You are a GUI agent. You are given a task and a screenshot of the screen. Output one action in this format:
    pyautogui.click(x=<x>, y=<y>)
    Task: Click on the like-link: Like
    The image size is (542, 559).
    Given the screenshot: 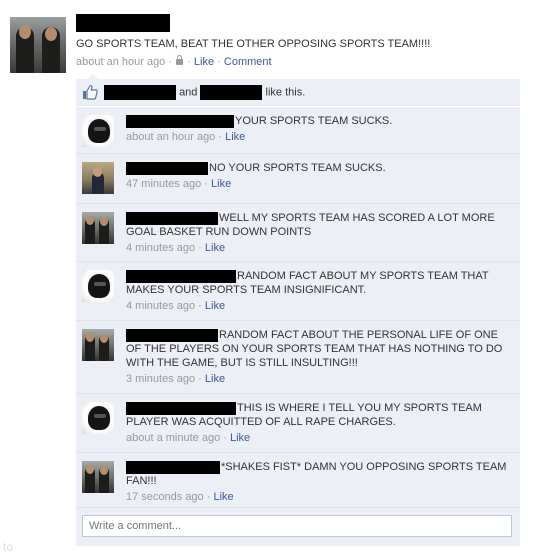 What is the action you would take?
    pyautogui.click(x=204, y=62)
    